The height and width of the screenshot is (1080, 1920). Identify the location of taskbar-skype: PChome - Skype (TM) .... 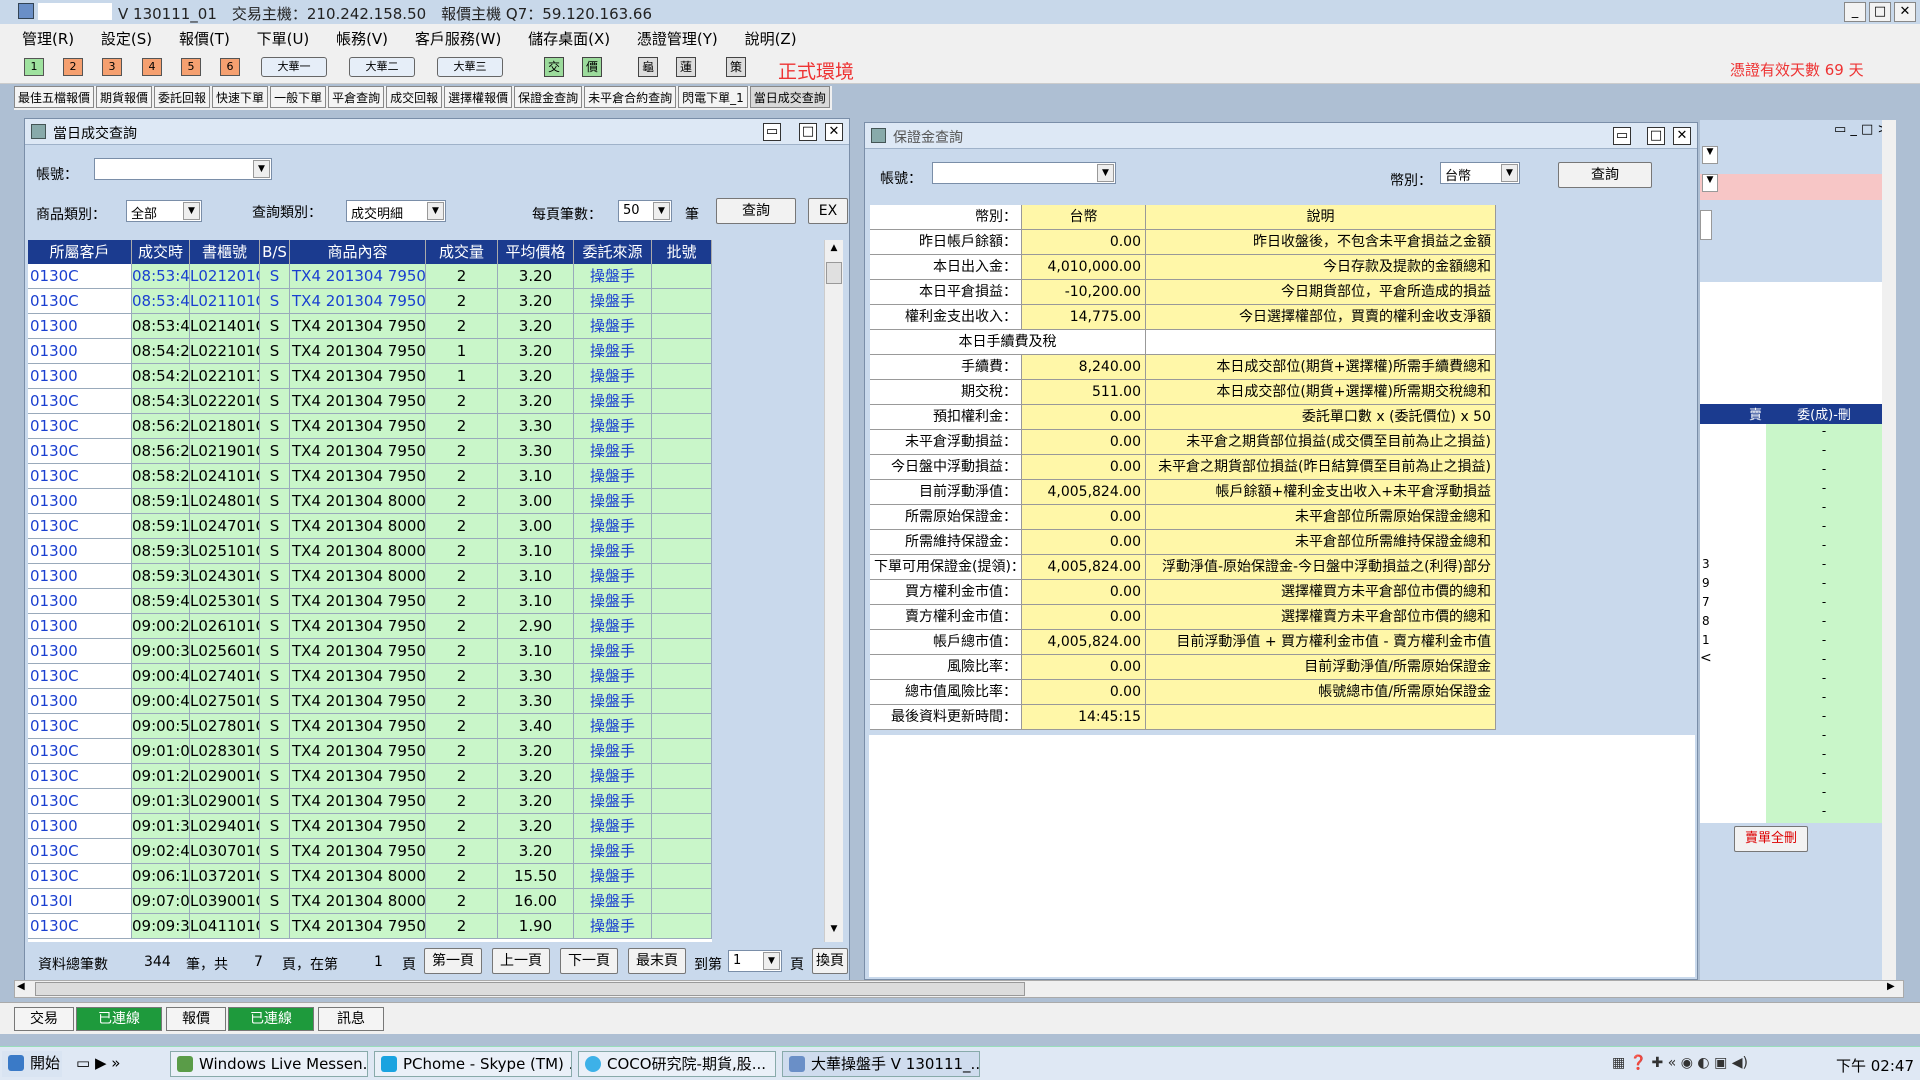
(473, 1064).